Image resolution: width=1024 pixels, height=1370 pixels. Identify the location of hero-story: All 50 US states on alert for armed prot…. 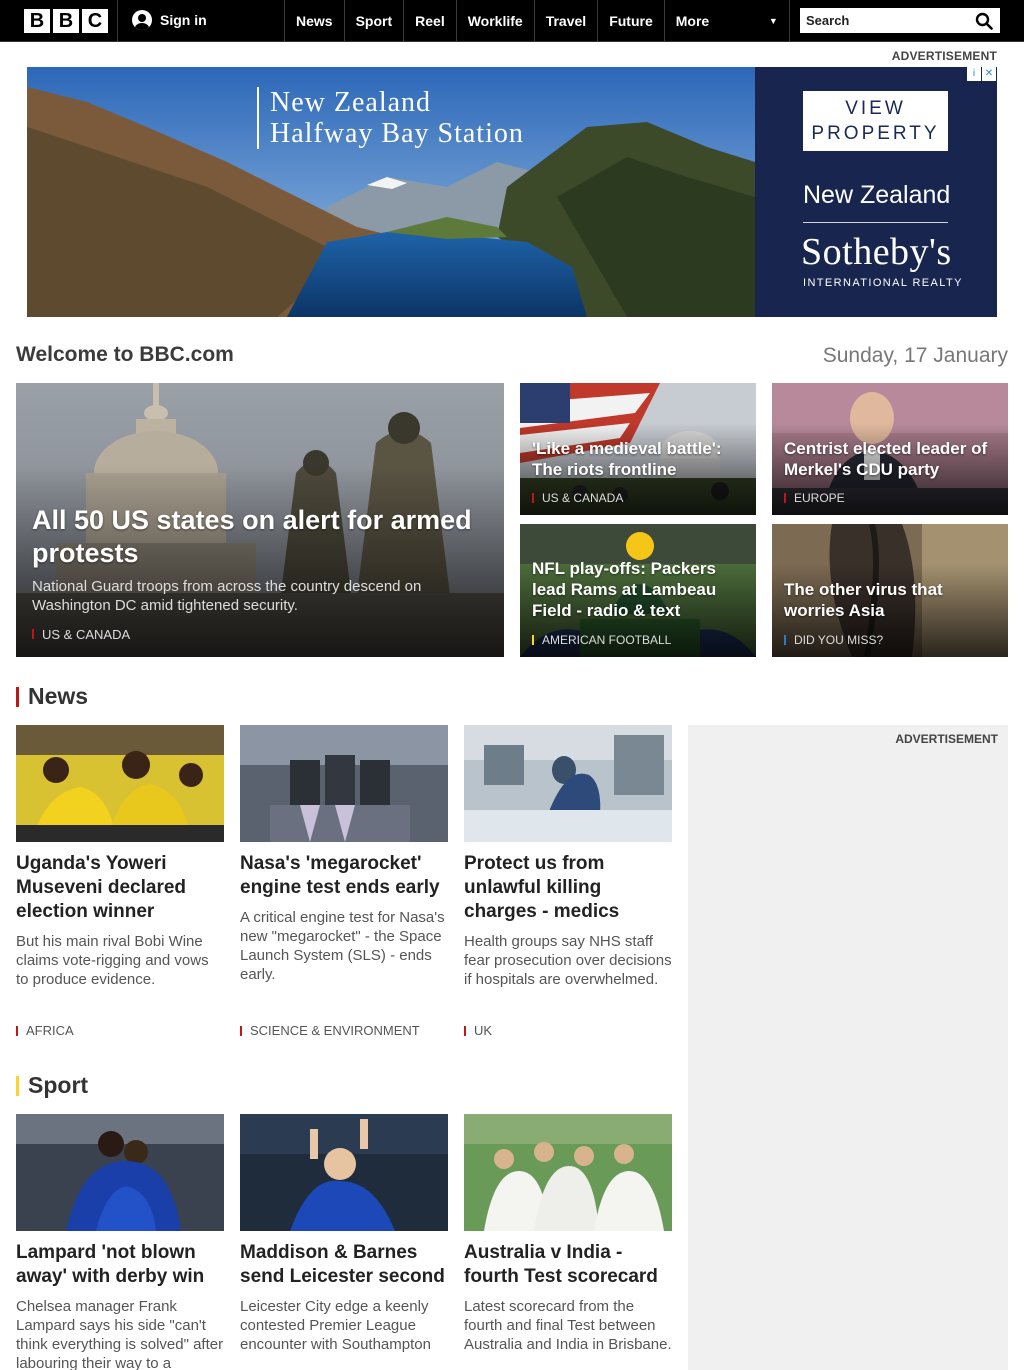
(260, 520).